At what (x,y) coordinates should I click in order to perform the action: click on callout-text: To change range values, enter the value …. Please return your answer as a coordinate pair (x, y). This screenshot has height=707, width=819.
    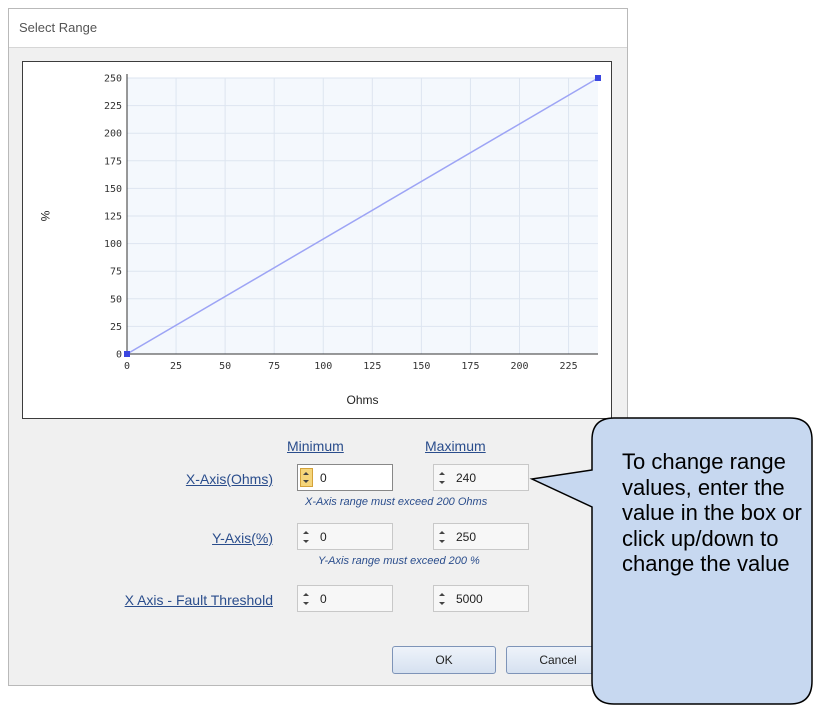
    Looking at the image, I should click on (712, 512).